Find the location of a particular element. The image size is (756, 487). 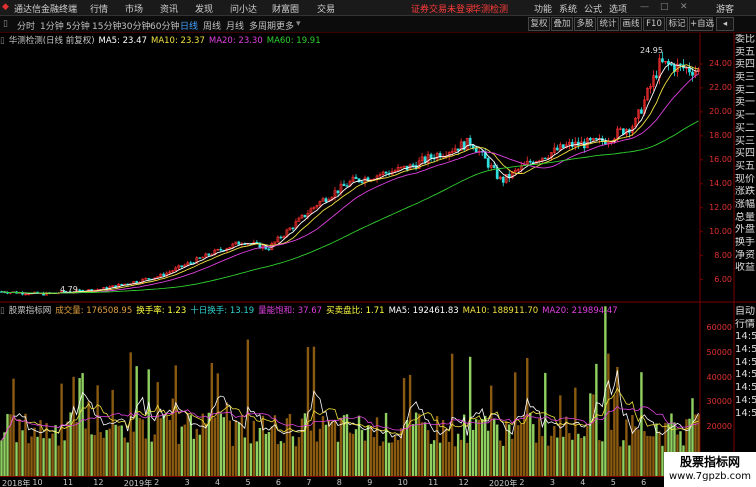

date-tick-label: 8 is located at coordinates (339, 482).